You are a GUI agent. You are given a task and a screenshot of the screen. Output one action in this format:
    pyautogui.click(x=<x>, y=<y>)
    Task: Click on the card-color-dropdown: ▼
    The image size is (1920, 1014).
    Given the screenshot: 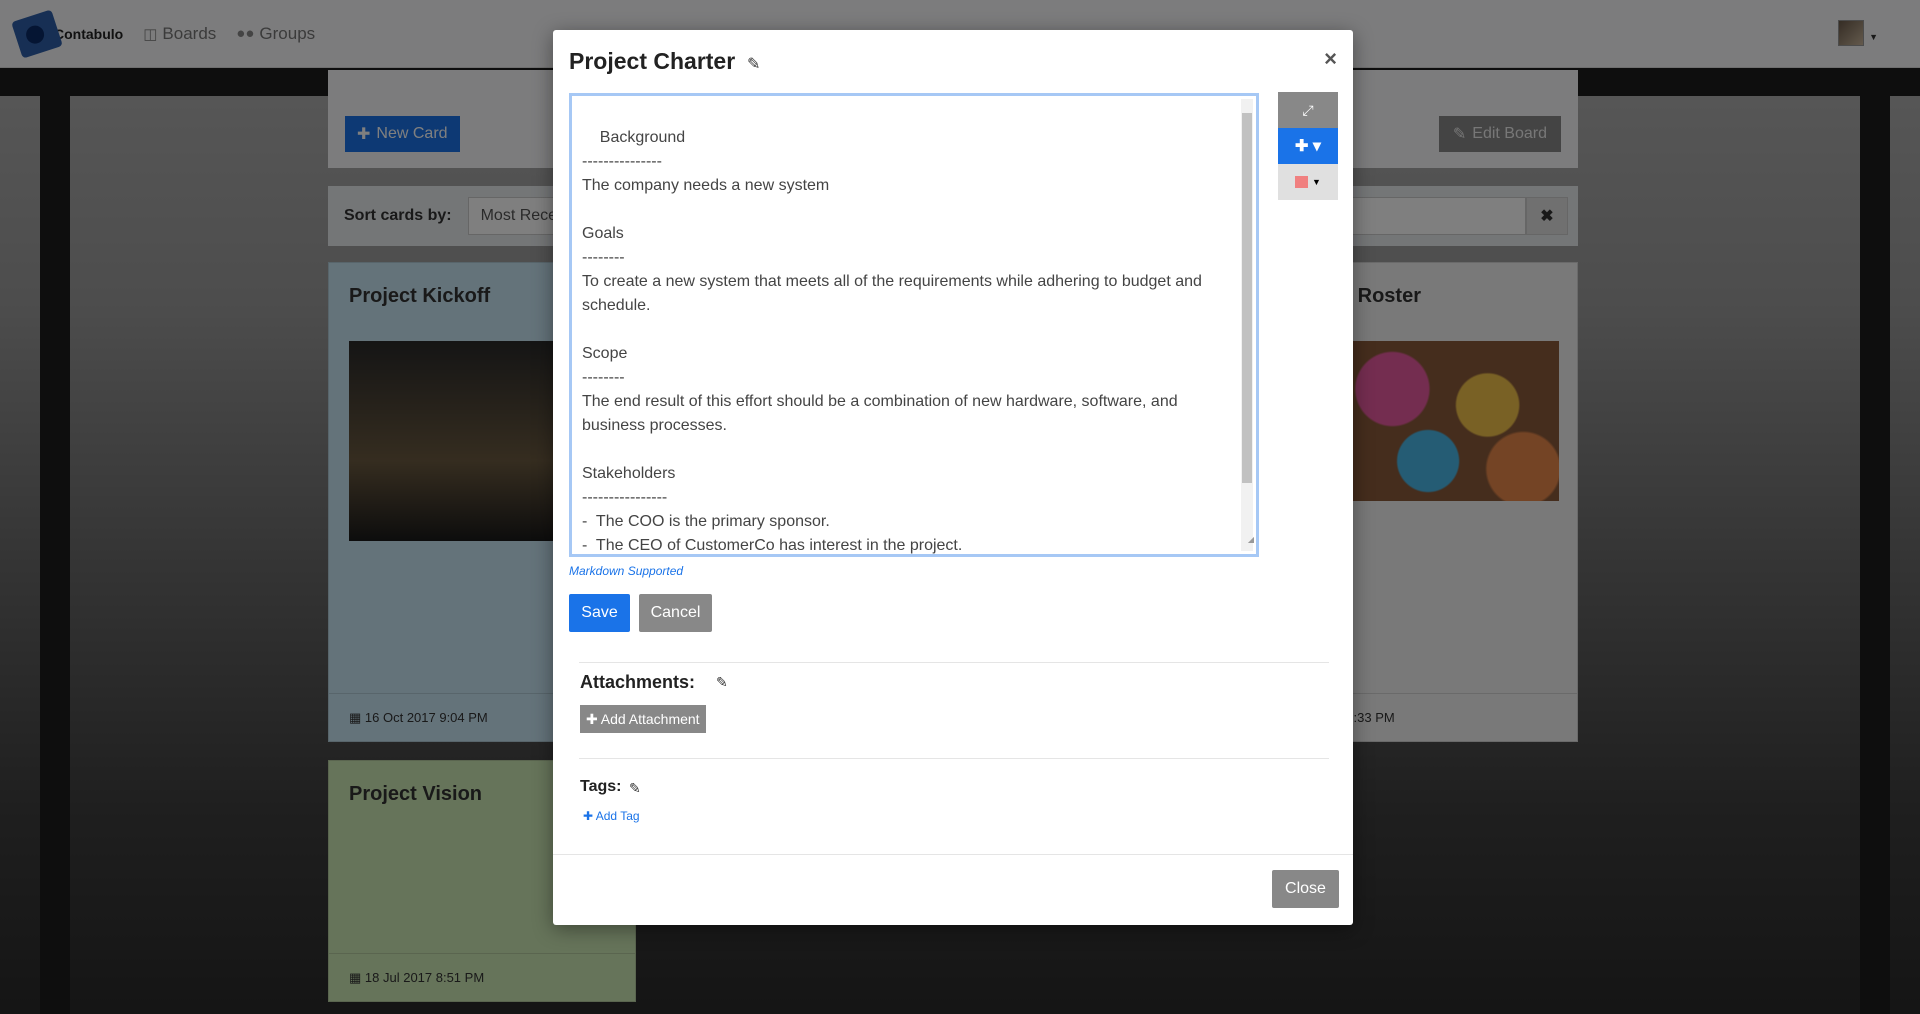 What is the action you would take?
    pyautogui.click(x=1308, y=182)
    